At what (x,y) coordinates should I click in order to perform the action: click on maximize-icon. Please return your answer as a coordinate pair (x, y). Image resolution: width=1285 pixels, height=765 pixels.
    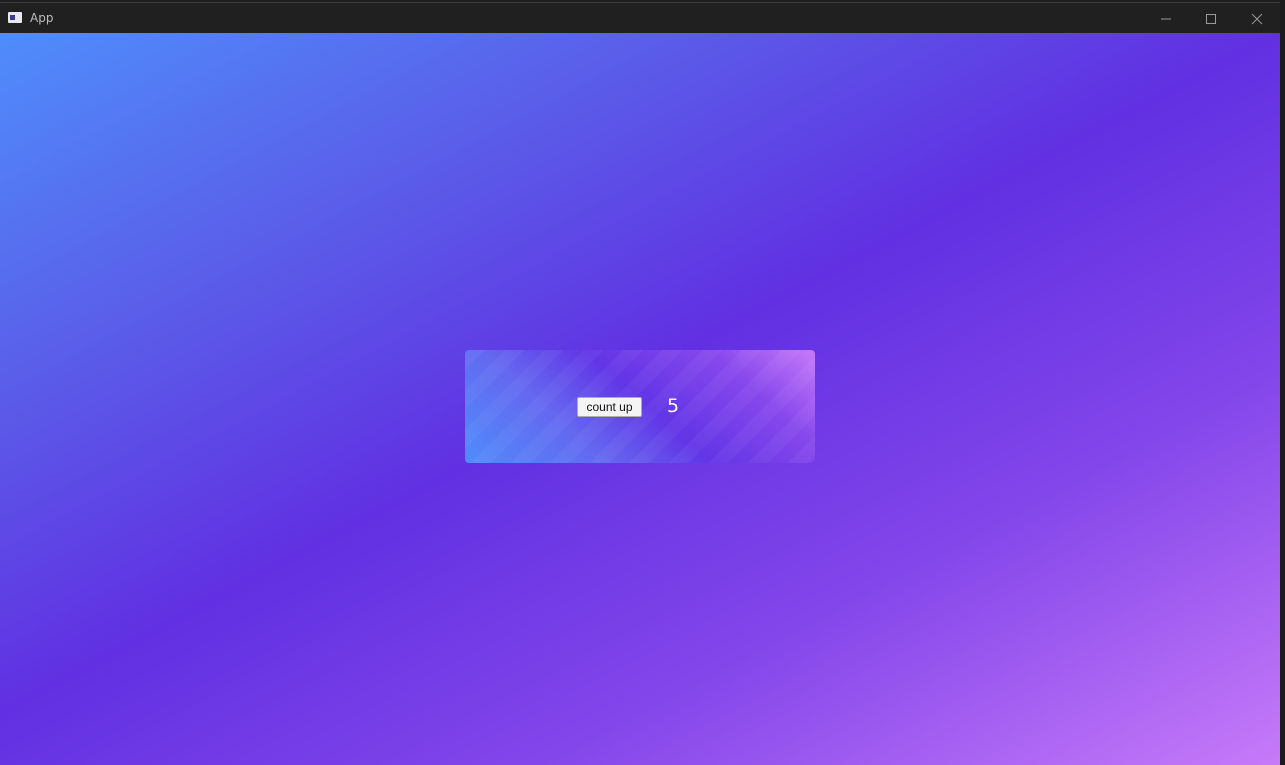
    Looking at the image, I should click on (1211, 19).